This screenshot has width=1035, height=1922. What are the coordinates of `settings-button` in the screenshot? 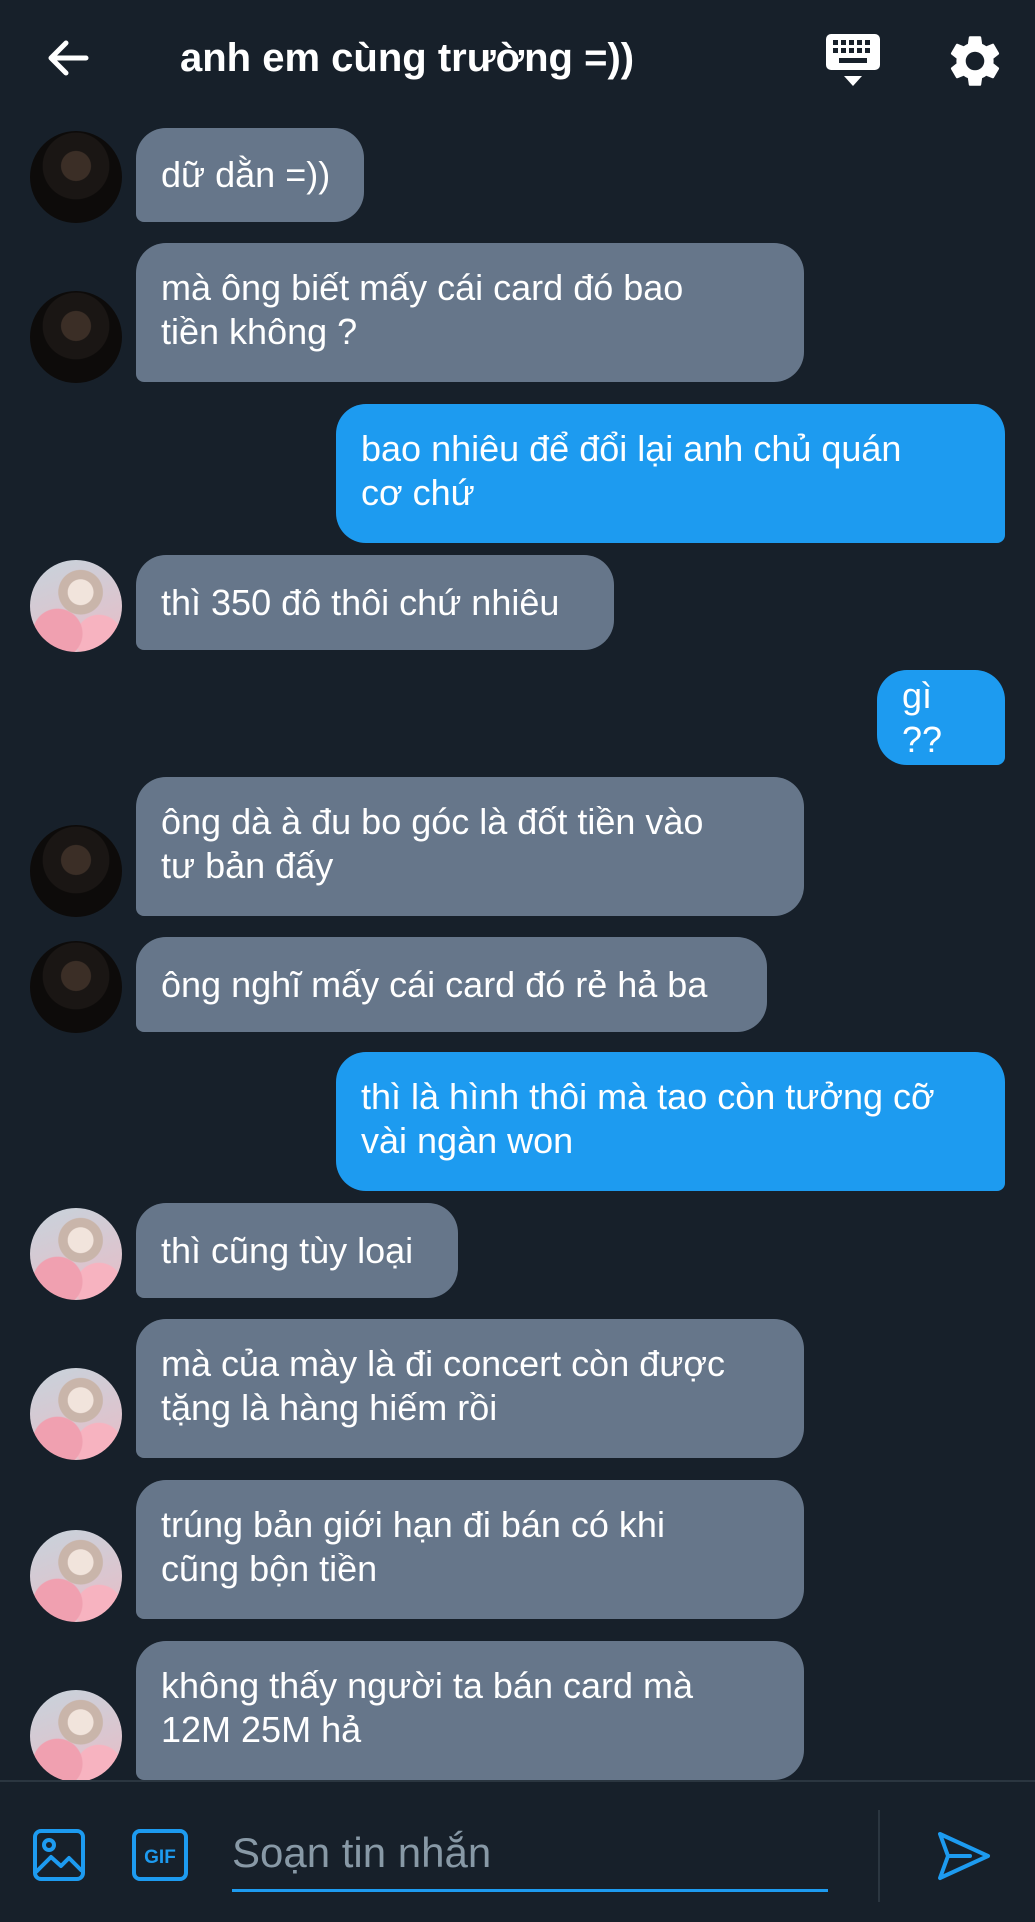 It's located at (975, 61).